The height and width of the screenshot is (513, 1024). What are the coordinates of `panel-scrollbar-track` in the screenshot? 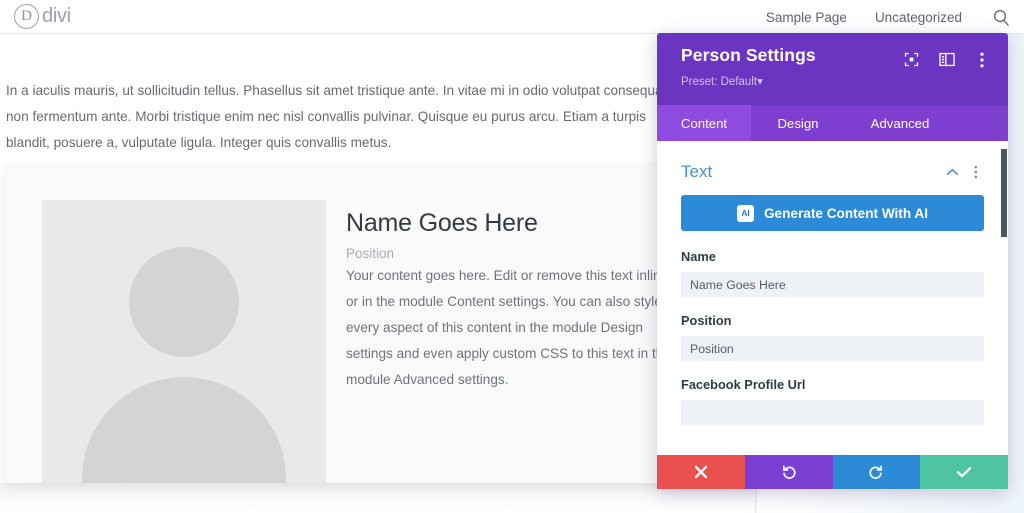 It's located at (1004, 298).